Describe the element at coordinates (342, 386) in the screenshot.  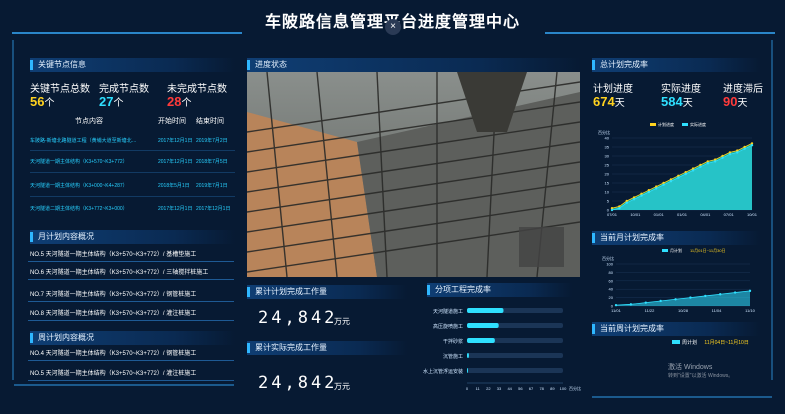
I see `actual-workload-unit: 万元` at that location.